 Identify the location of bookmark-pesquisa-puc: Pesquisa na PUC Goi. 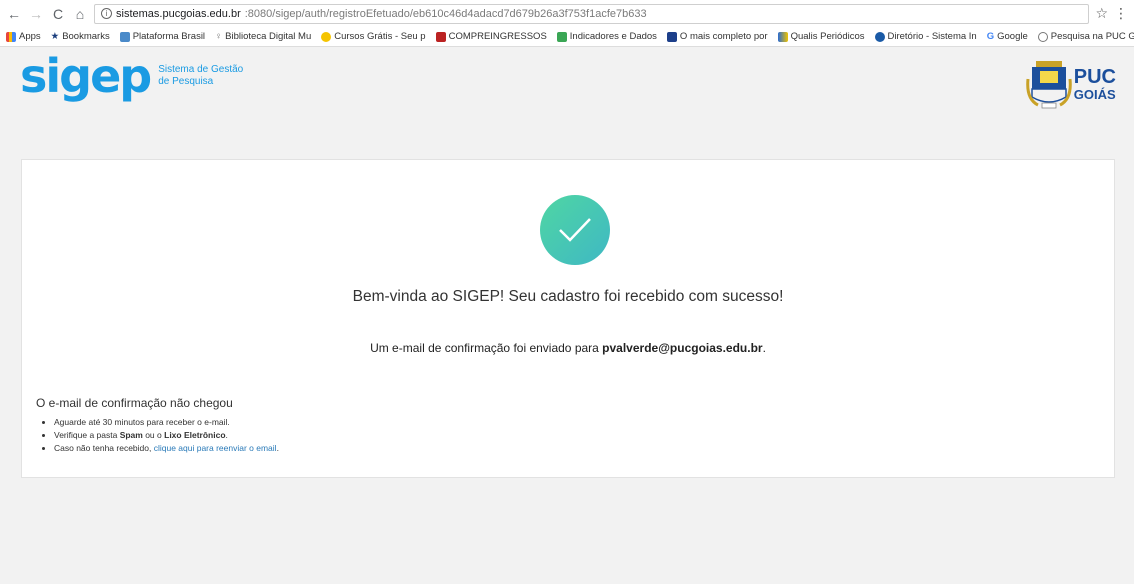
(1085, 36).